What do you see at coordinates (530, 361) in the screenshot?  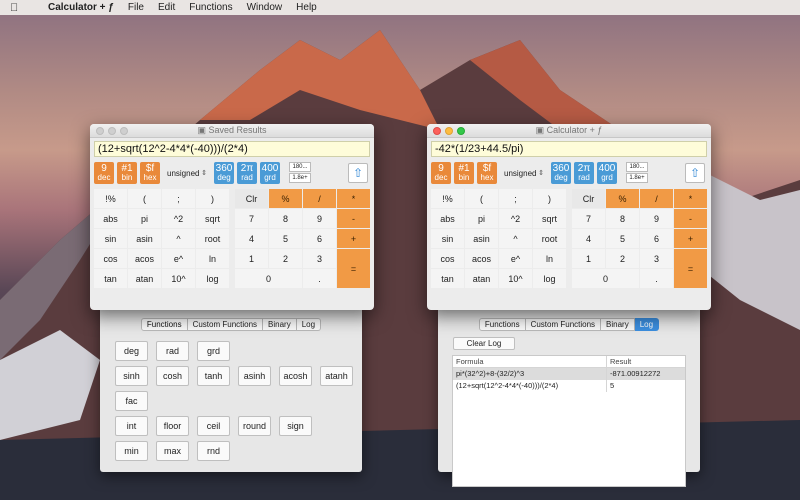 I see `col-formula-header: Formula` at bounding box center [530, 361].